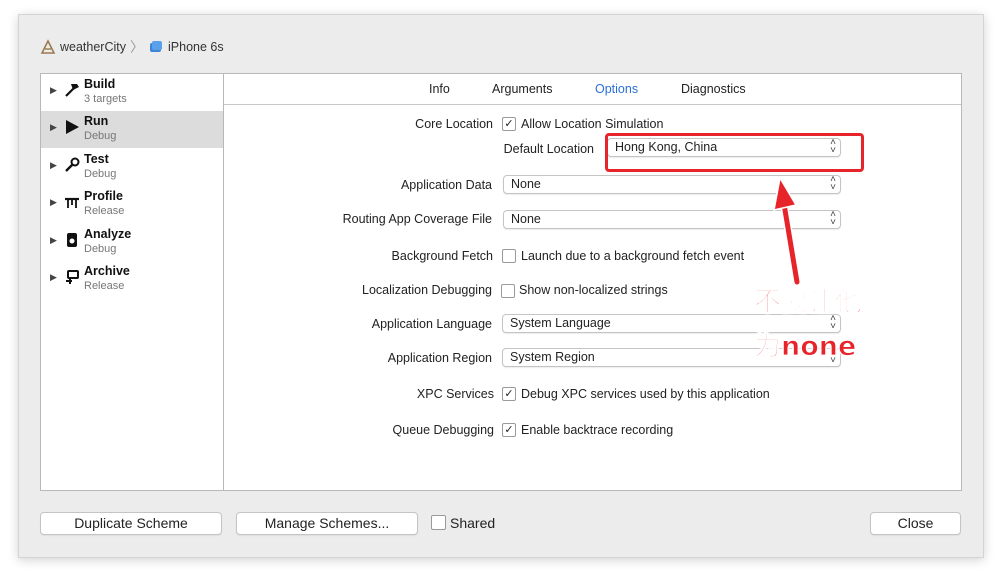  I want to click on device-icon, so click(156, 46).